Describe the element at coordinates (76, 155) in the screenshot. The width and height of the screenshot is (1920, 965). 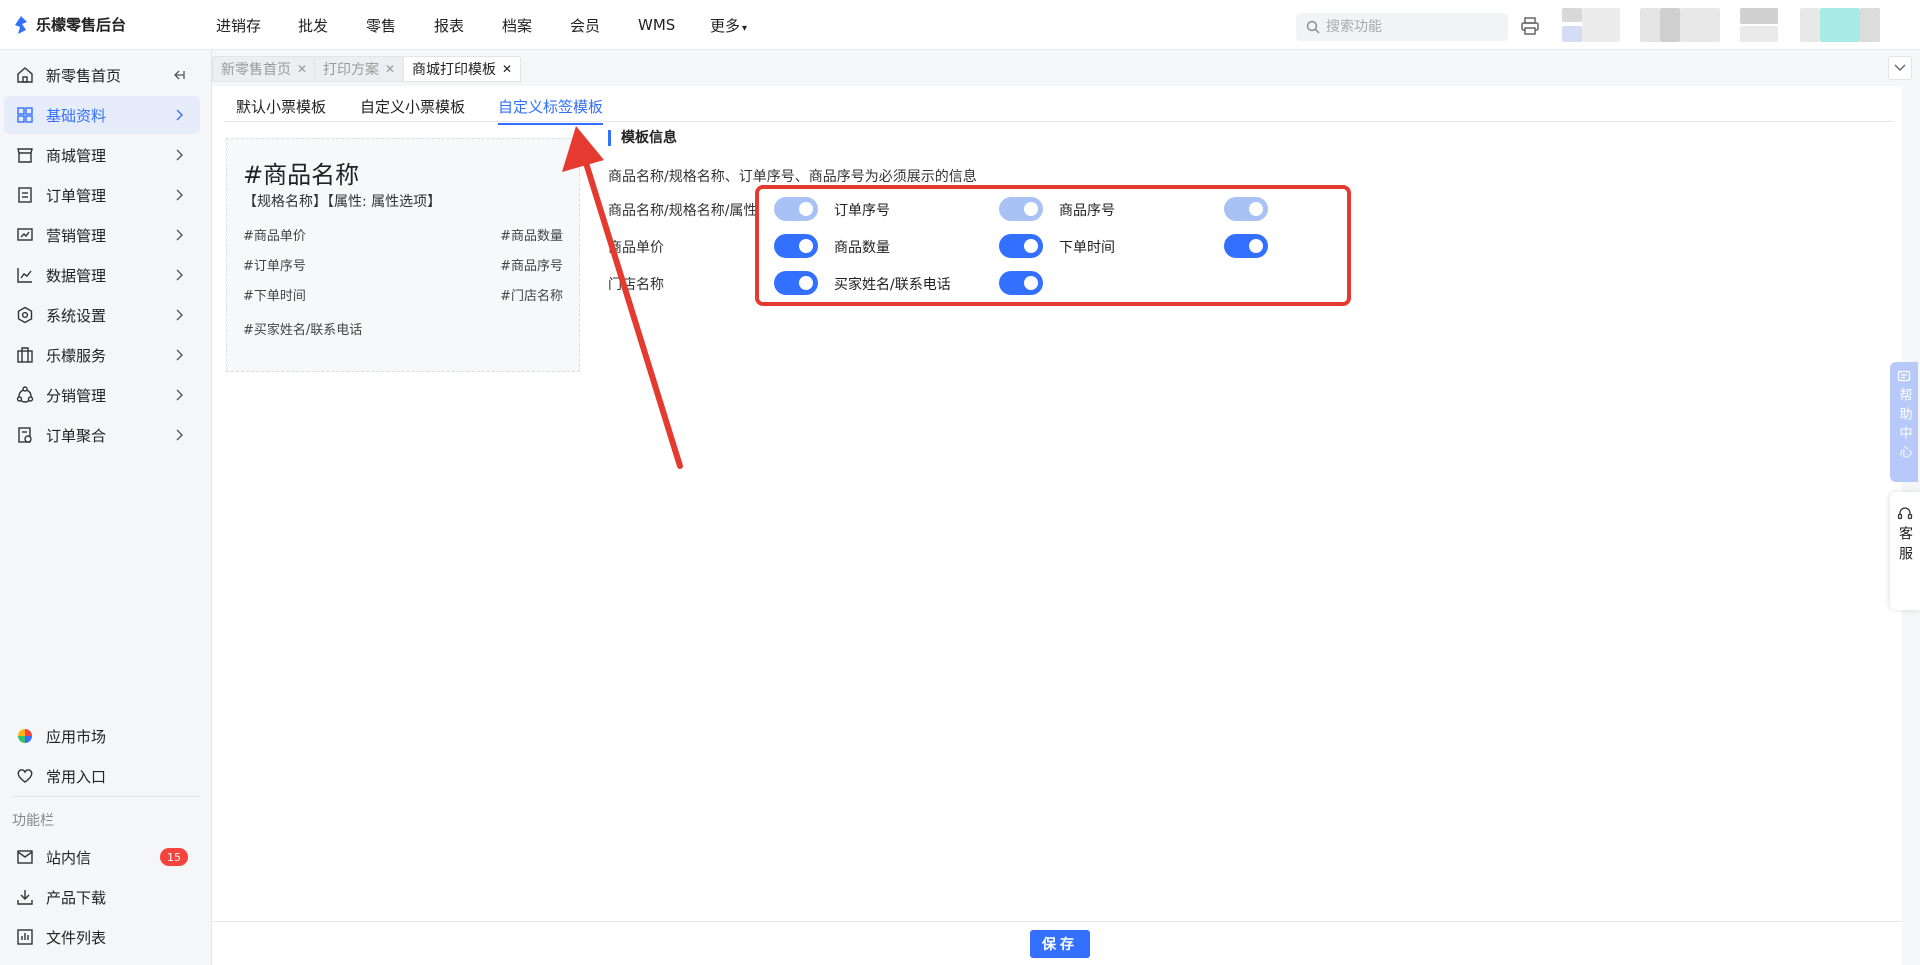
I see `sidebar-item-label: 商城管理` at that location.